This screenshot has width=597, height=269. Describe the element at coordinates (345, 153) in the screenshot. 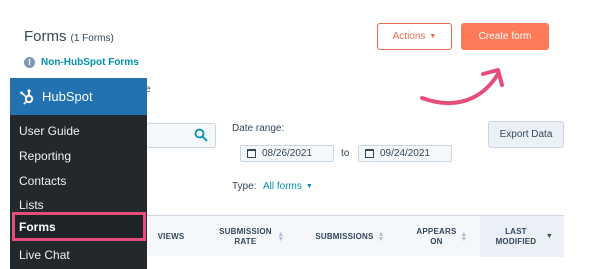

I see `date-separator: to` at that location.